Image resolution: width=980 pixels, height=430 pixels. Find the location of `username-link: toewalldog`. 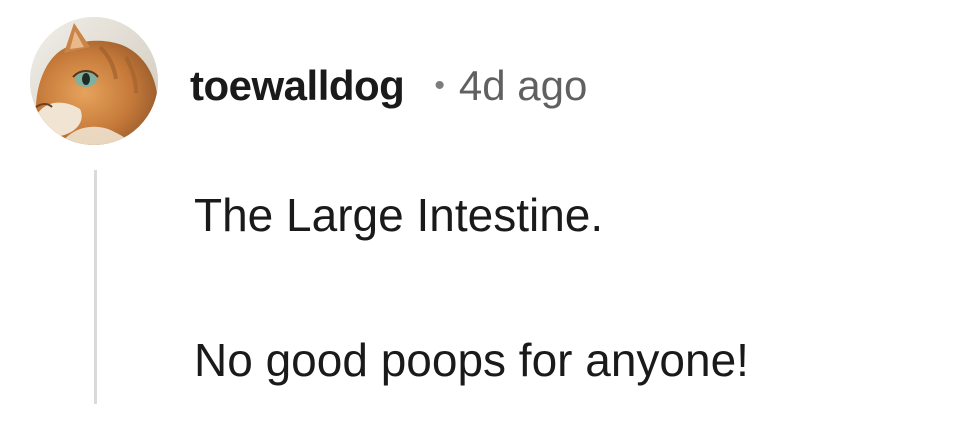

username-link: toewalldog is located at coordinates (297, 86).